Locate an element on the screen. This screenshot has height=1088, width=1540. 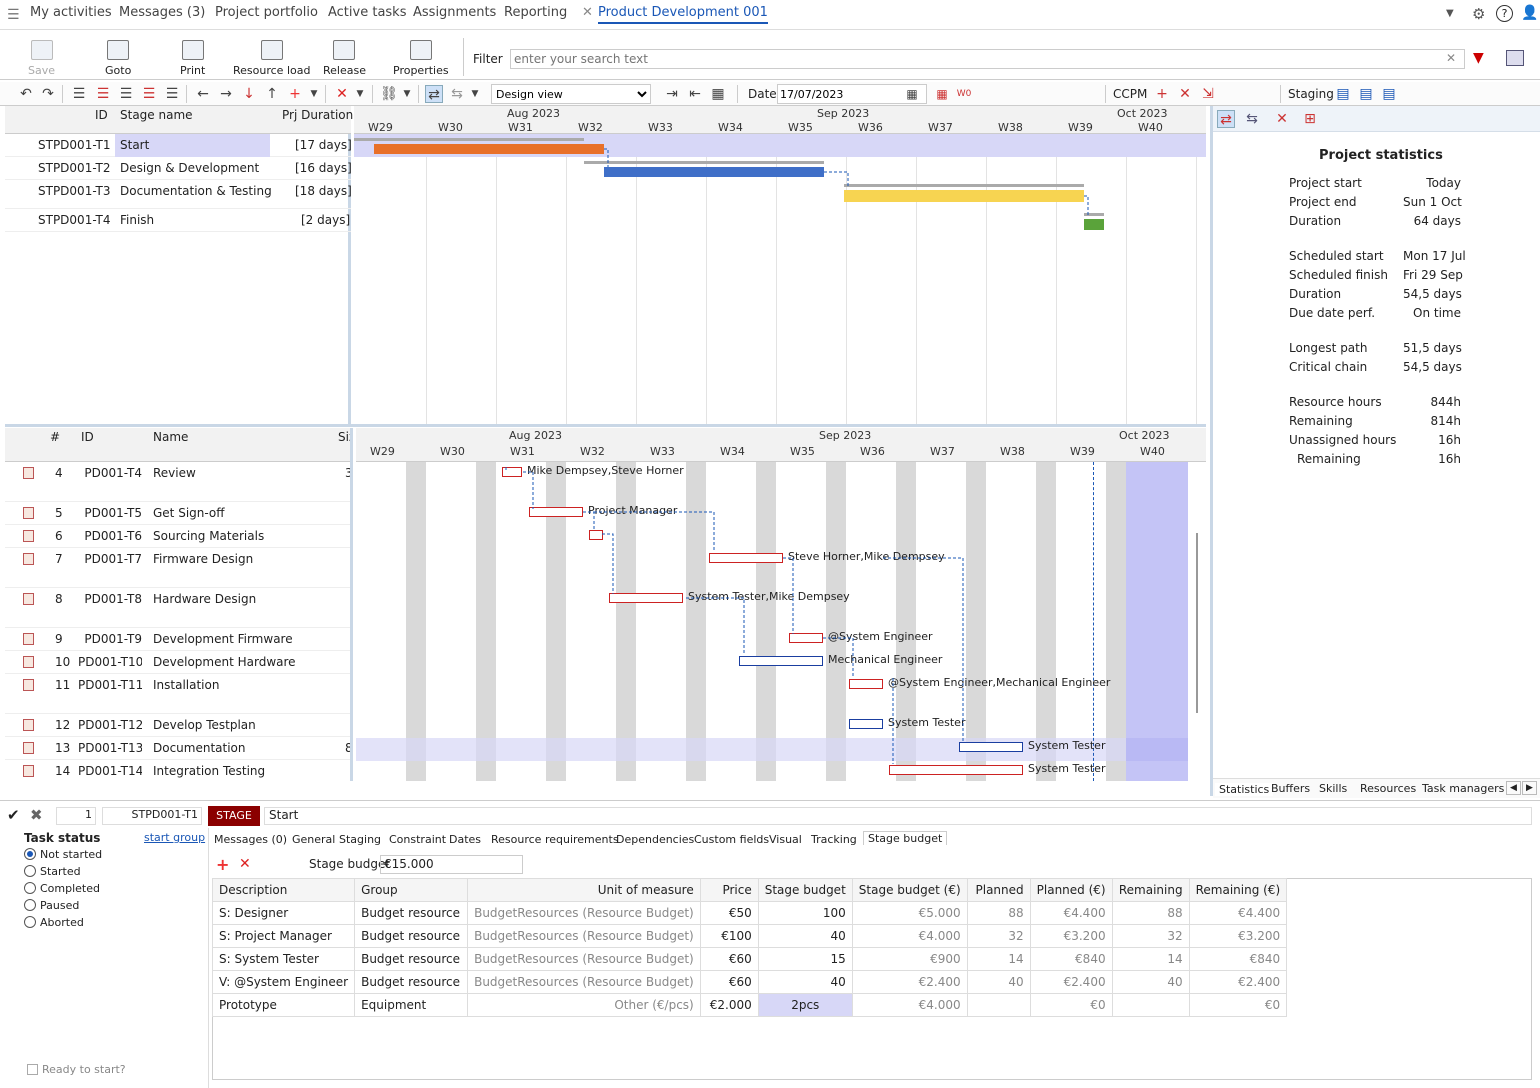
stage-budget-field: €15.000 is located at coordinates (451, 864).